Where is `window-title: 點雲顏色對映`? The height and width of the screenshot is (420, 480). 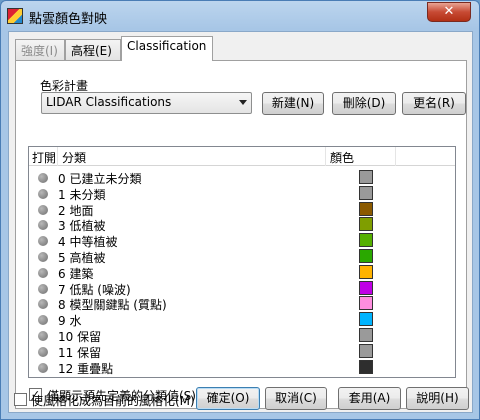 window-title: 點雲顏色對映 is located at coordinates (68, 19).